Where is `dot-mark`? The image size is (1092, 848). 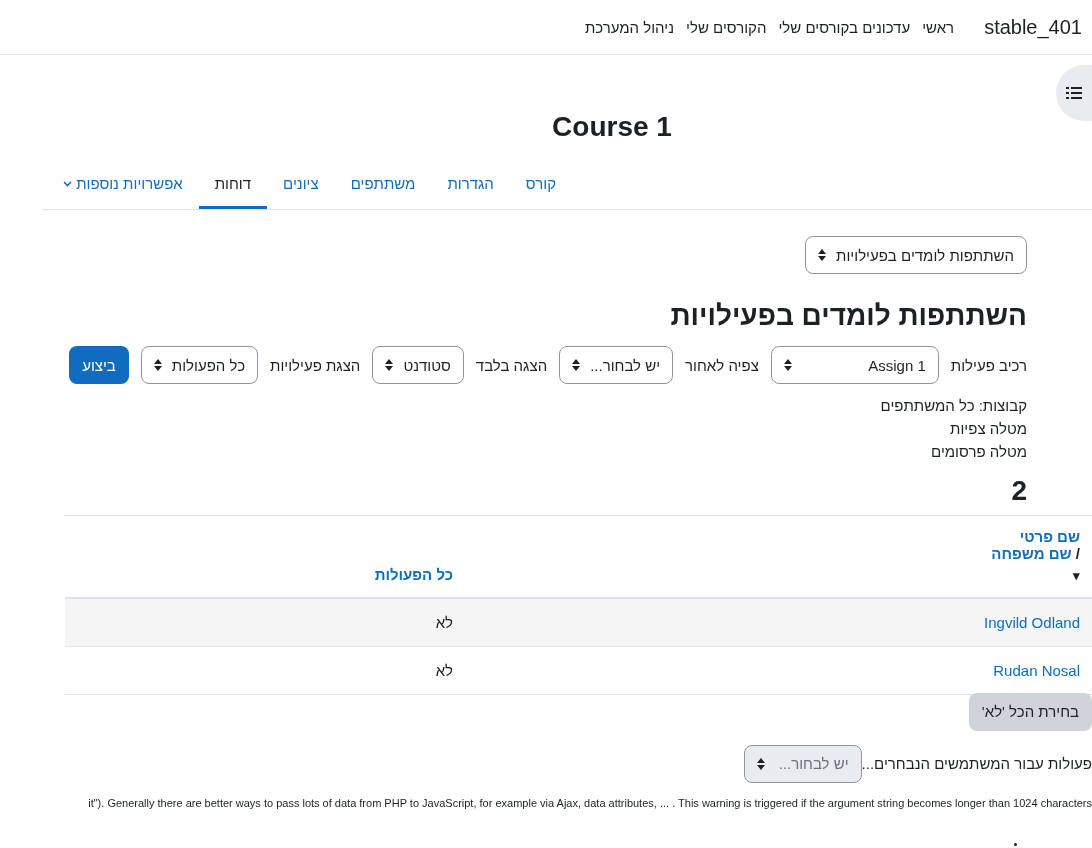
dot-mark is located at coordinates (1015, 844).